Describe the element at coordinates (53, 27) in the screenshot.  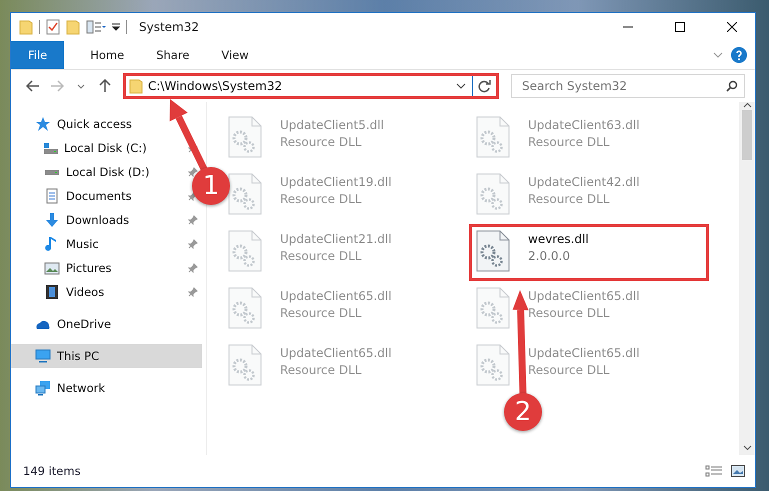
I see `properties-icon` at that location.